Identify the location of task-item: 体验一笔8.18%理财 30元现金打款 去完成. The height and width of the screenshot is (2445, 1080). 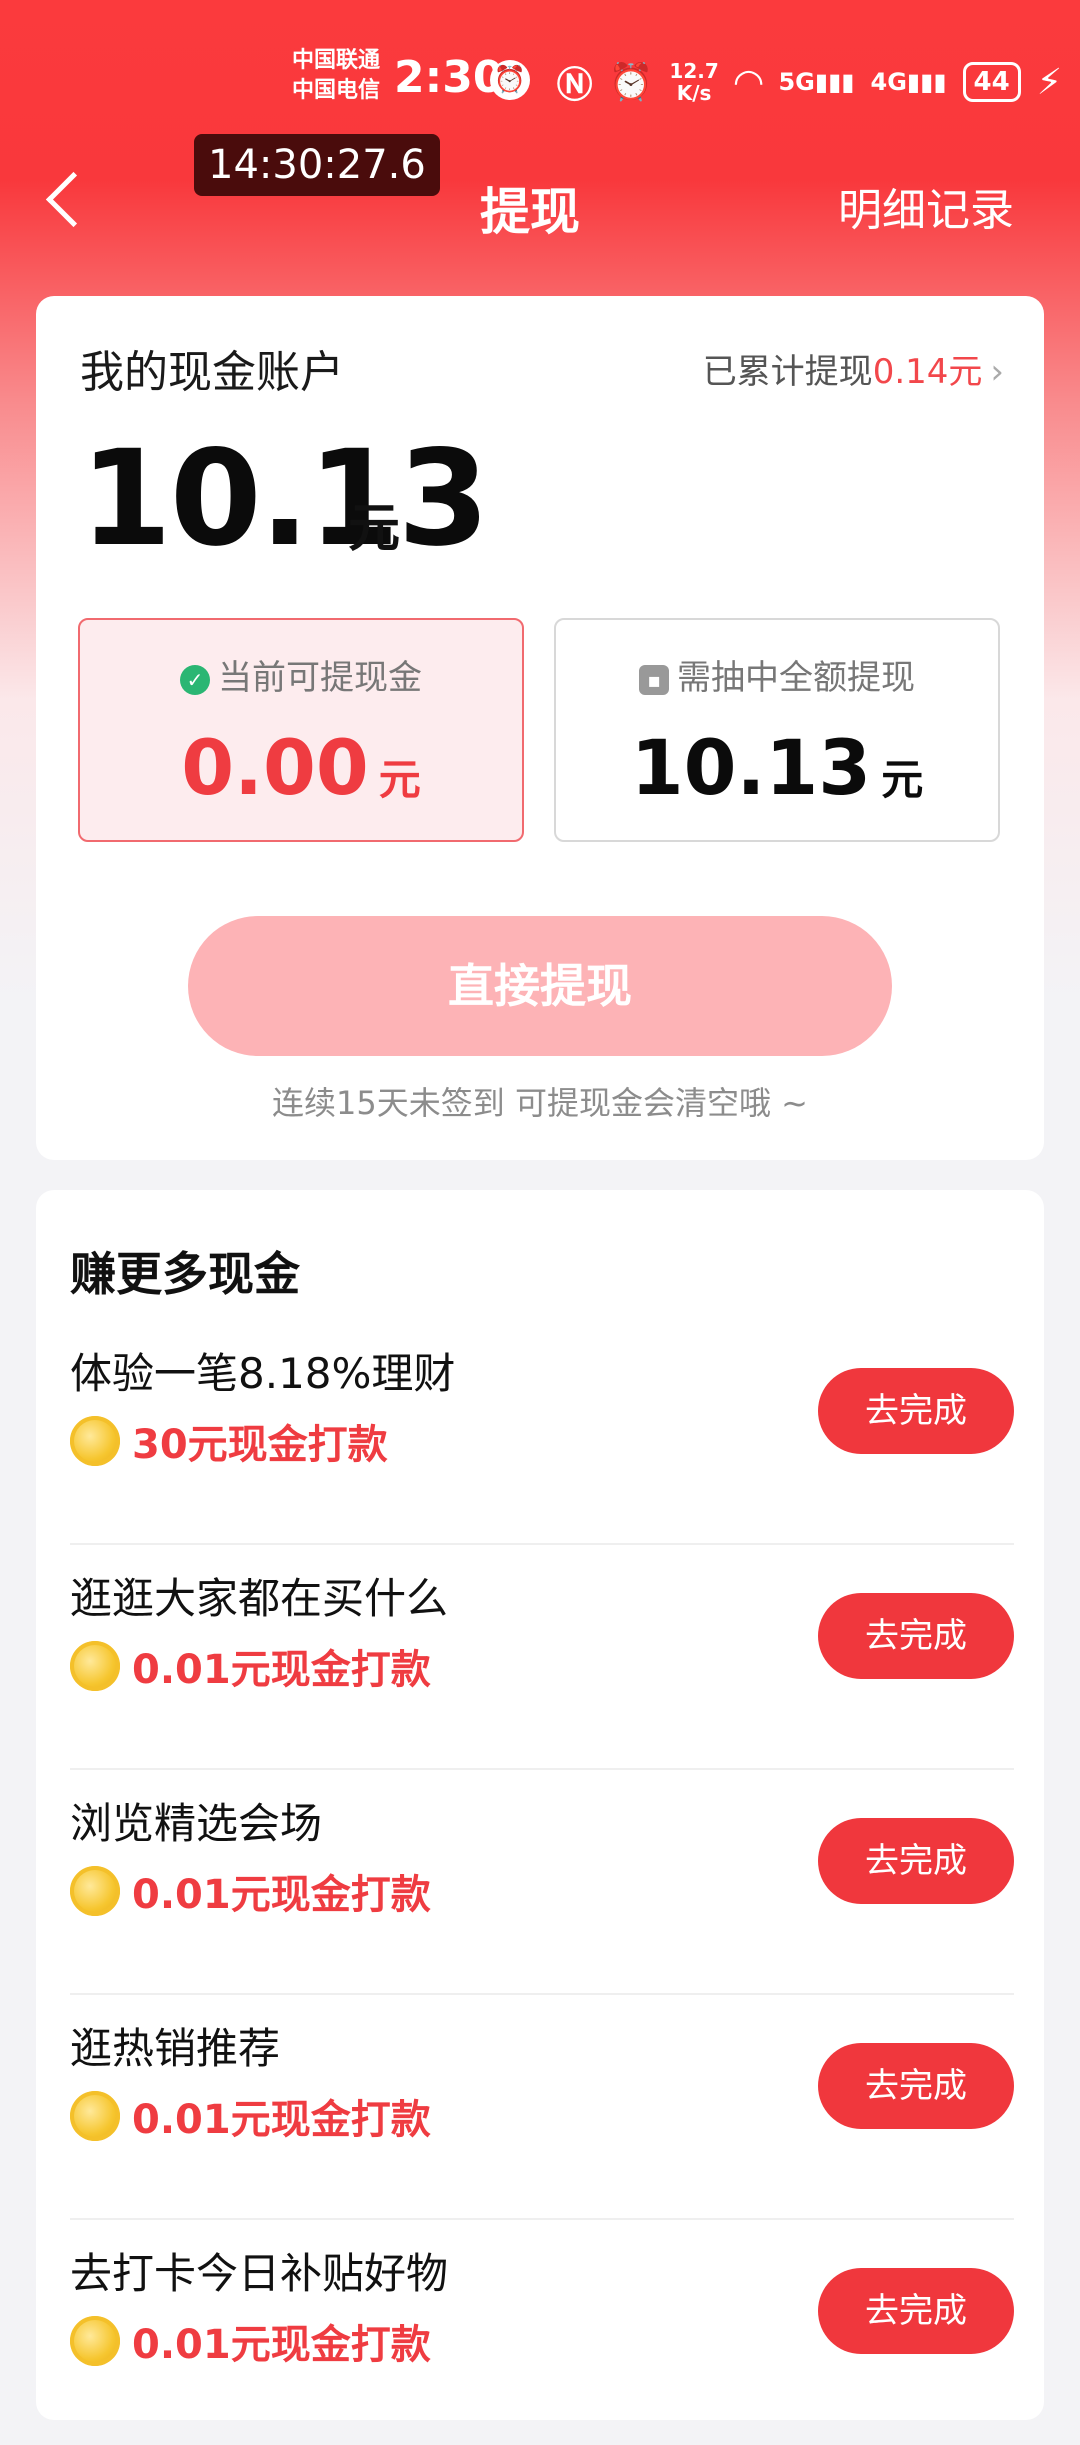
(542, 1432).